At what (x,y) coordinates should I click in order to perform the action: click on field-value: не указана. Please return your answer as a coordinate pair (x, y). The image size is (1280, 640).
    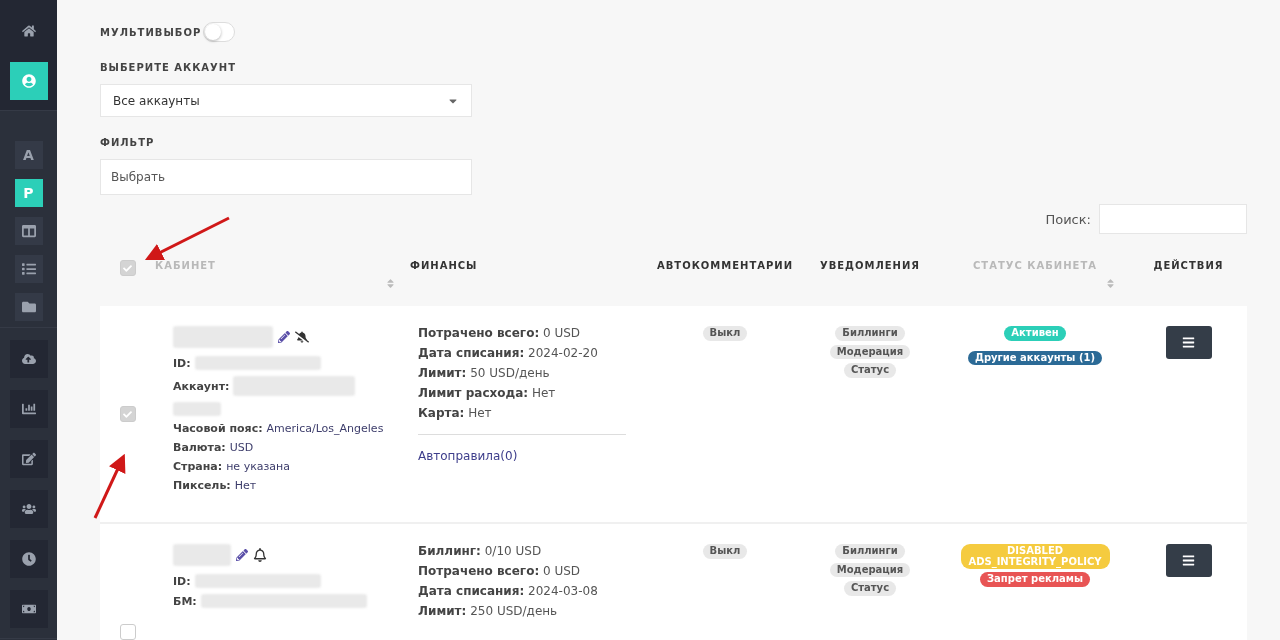
    Looking at the image, I should click on (258, 466).